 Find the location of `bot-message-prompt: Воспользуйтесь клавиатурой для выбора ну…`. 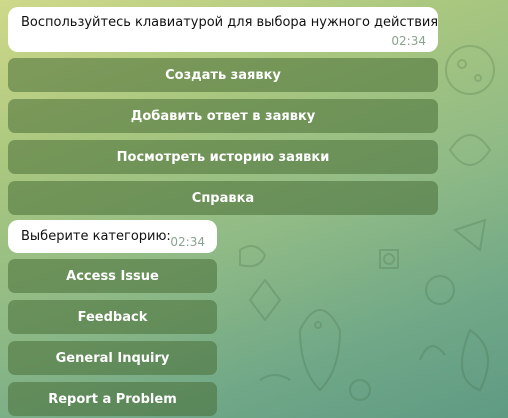

bot-message-prompt: Воспользуйтесь клавиатурой для выбора ну… is located at coordinates (223, 29).